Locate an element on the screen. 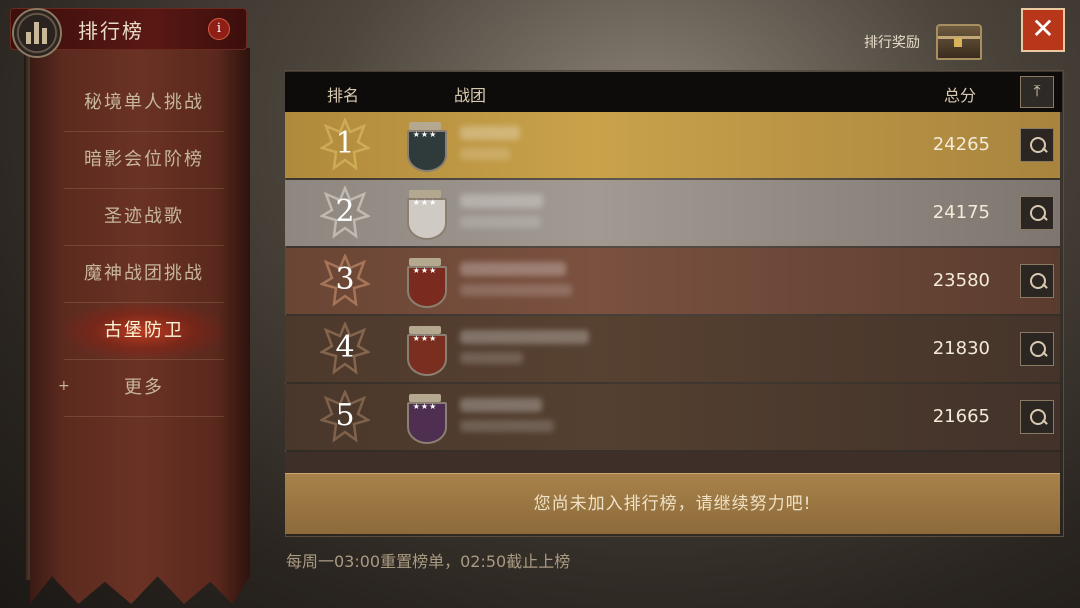  scroll-top-icon: ⤒ is located at coordinates (1037, 92).